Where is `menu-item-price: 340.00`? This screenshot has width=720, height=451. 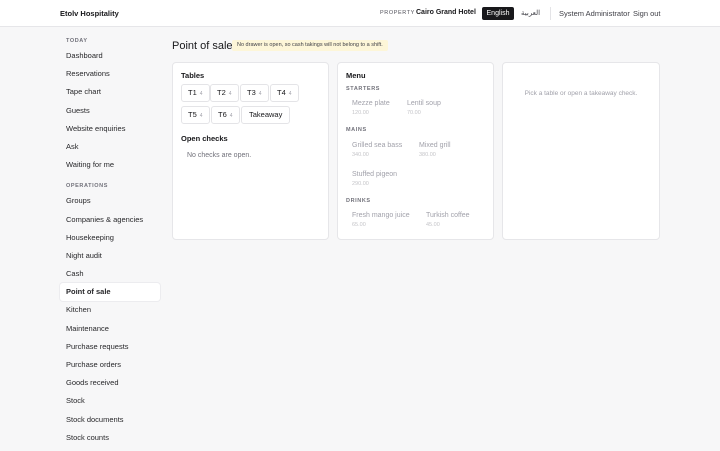 menu-item-price: 340.00 is located at coordinates (360, 155).